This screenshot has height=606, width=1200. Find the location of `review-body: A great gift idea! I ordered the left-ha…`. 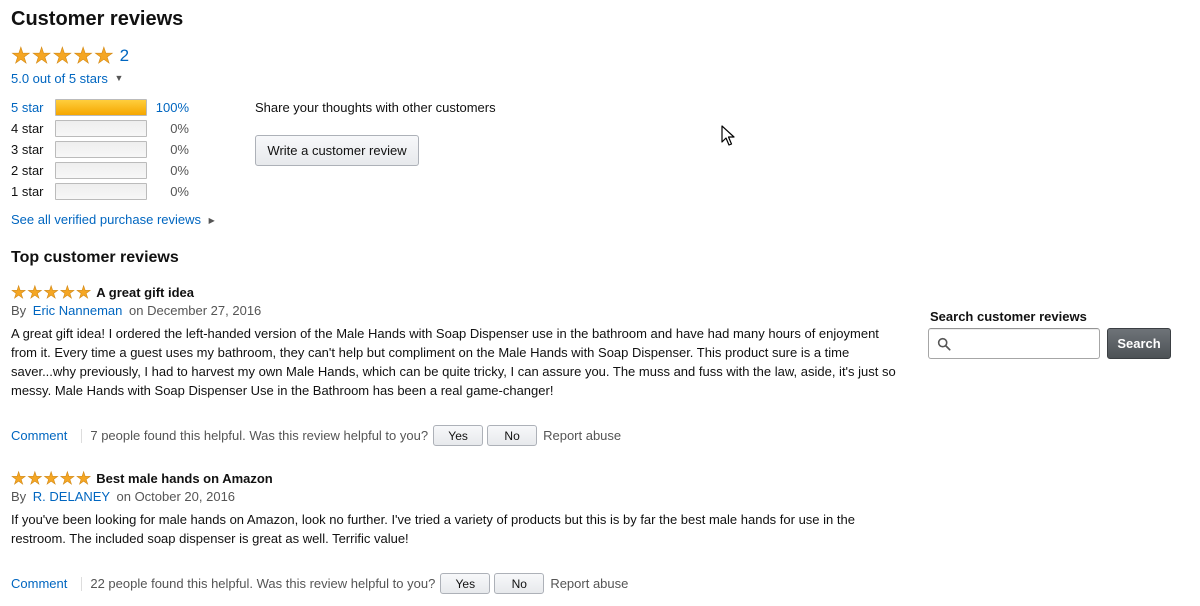

review-body: A great gift idea! I ordered the left-ha… is located at coordinates (453, 362).